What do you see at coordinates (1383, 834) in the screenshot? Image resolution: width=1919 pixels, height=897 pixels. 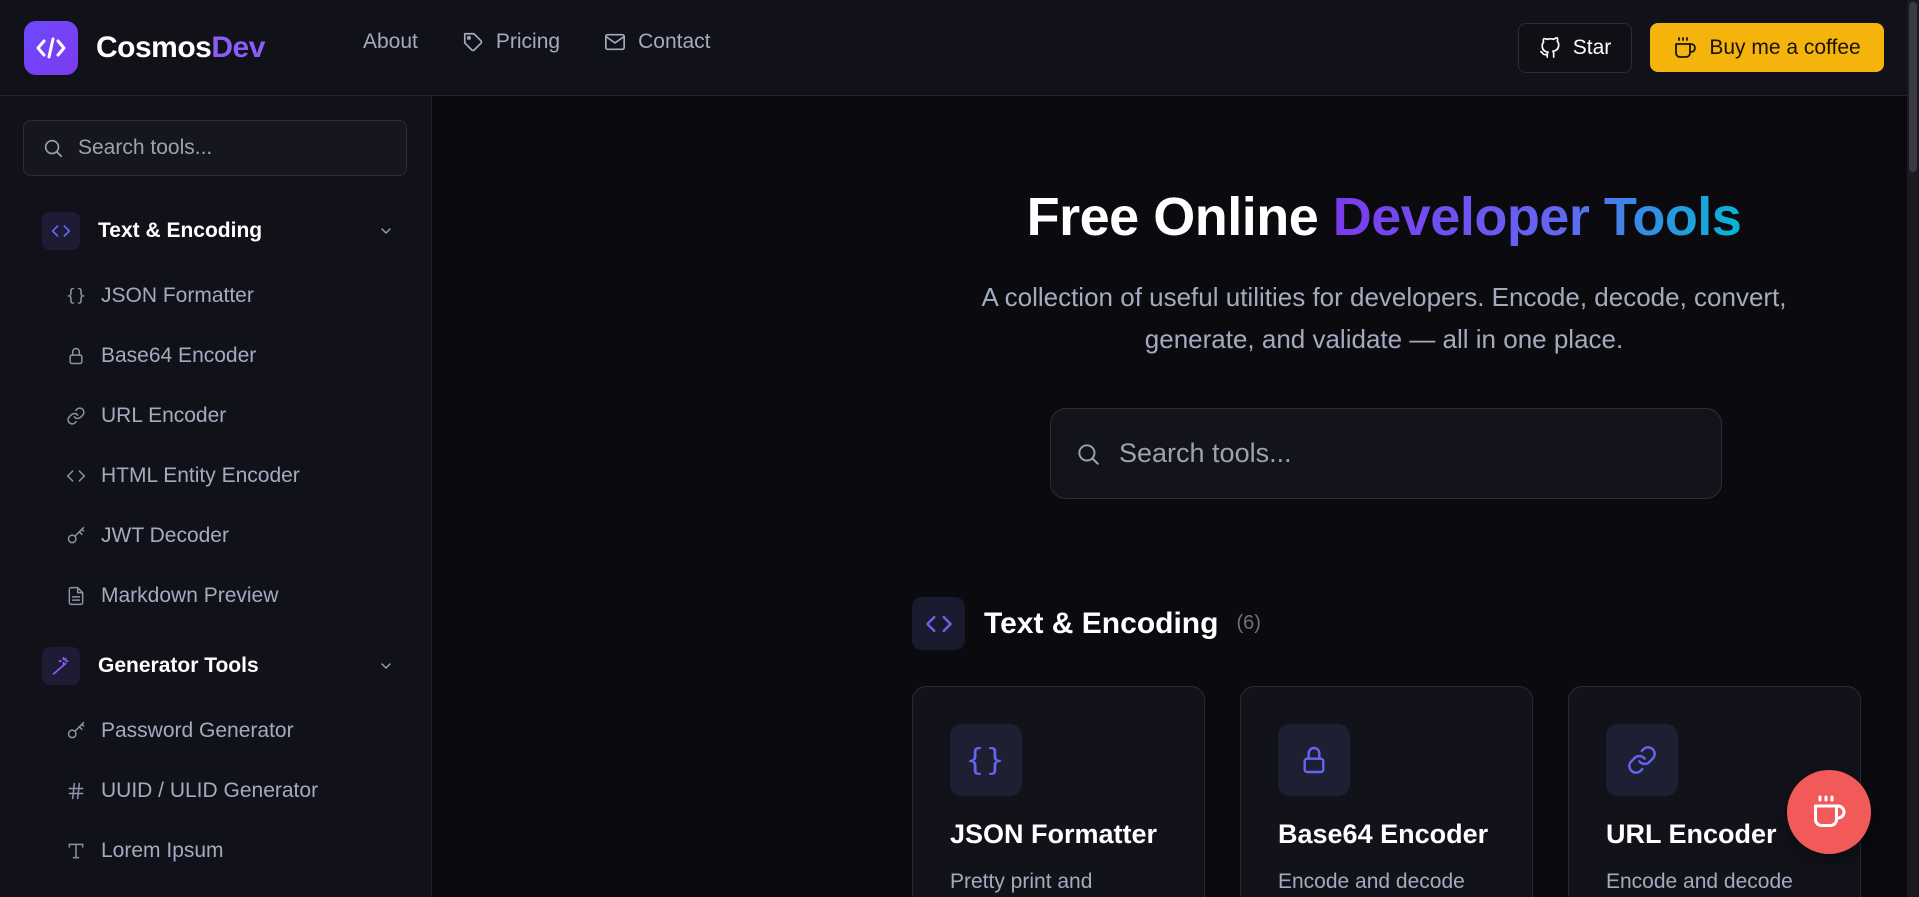 I see `card-title: Base64 Encoder` at bounding box center [1383, 834].